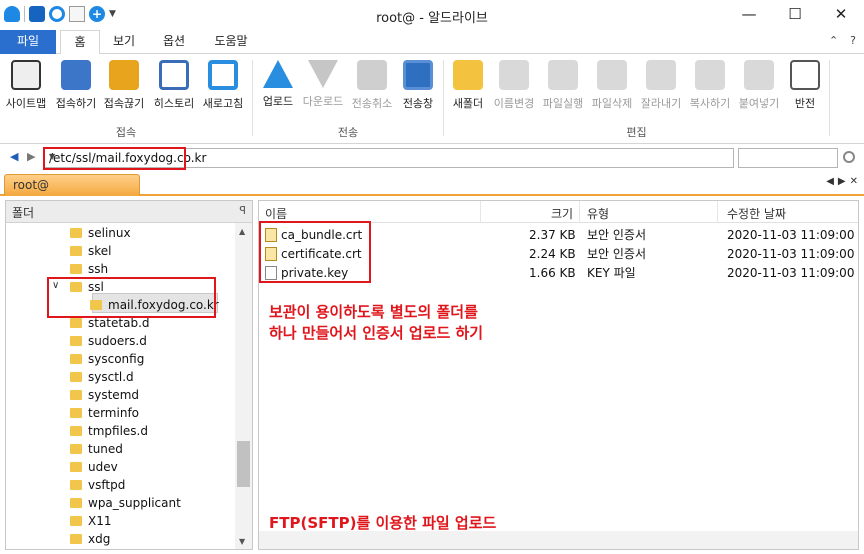 The height and width of the screenshot is (554, 864). What do you see at coordinates (612, 75) in the screenshot?
I see `trash-icon` at bounding box center [612, 75].